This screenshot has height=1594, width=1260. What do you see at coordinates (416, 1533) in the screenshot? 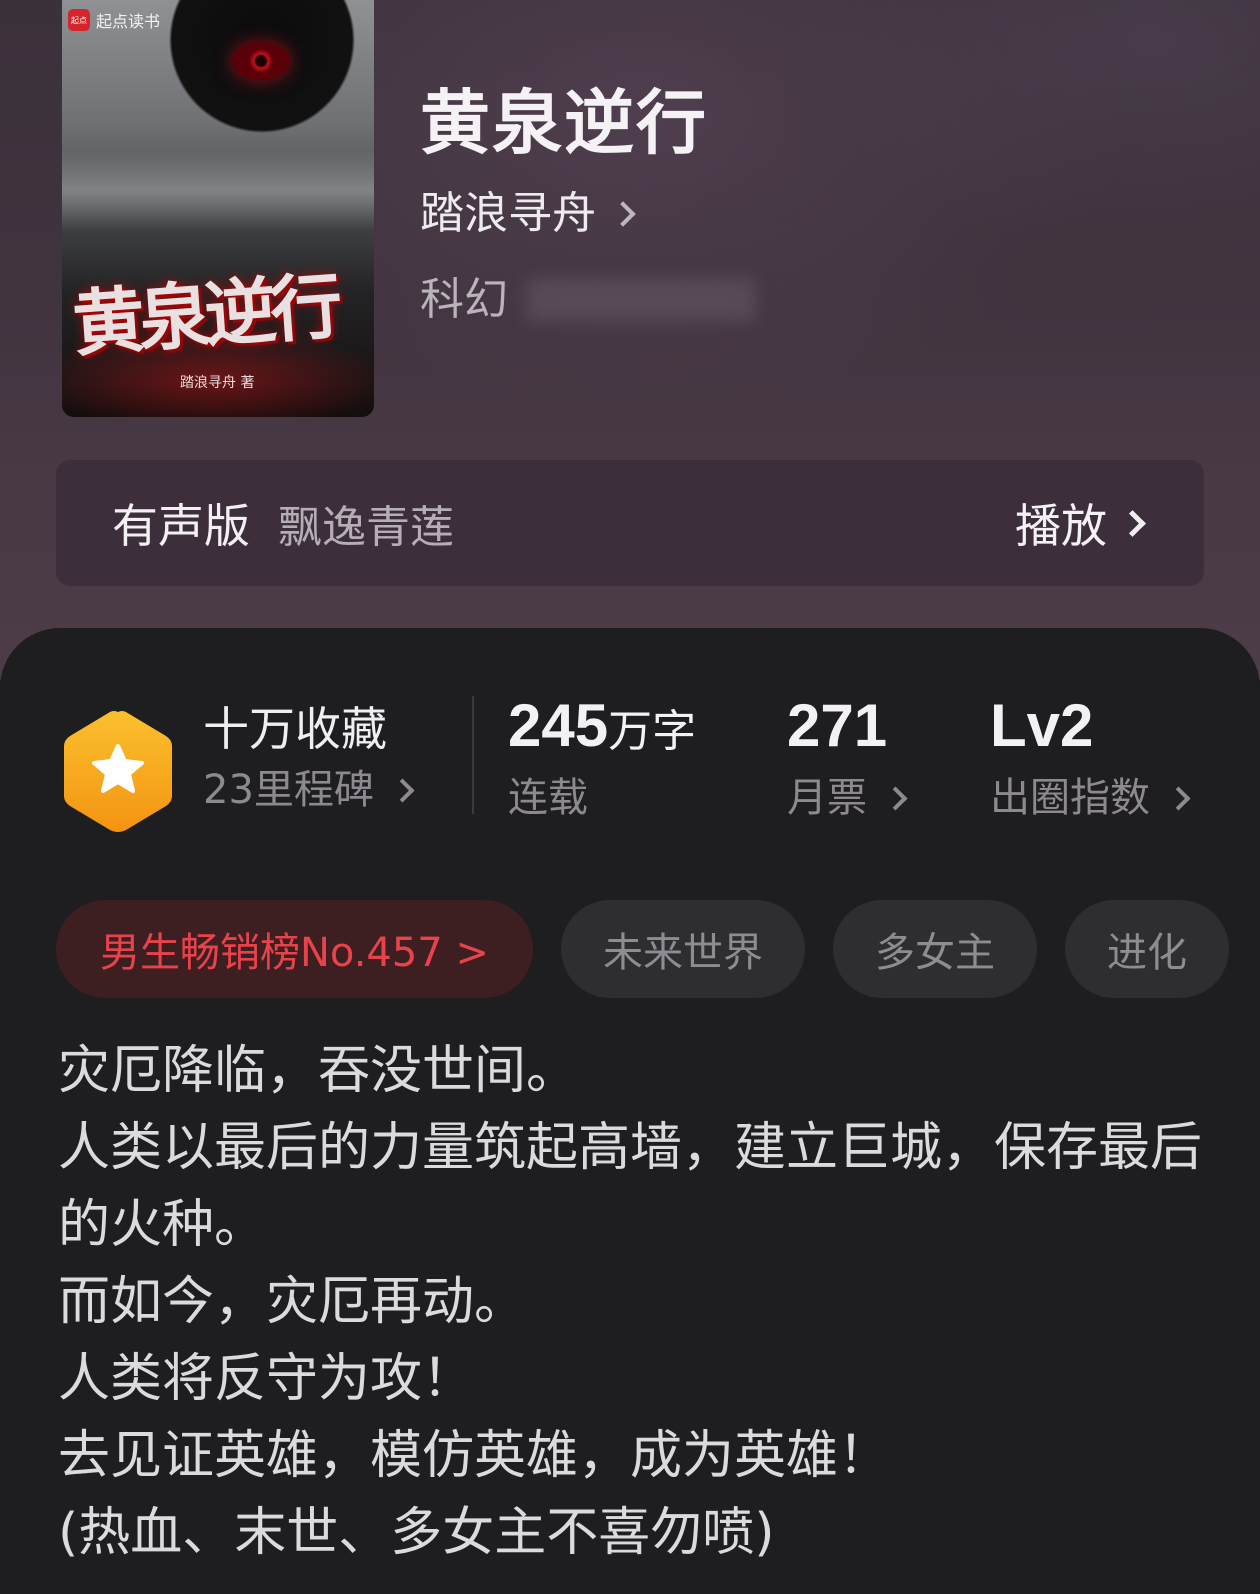
I see `description-line: (热血、末世、多女主不喜勿喷)` at bounding box center [416, 1533].